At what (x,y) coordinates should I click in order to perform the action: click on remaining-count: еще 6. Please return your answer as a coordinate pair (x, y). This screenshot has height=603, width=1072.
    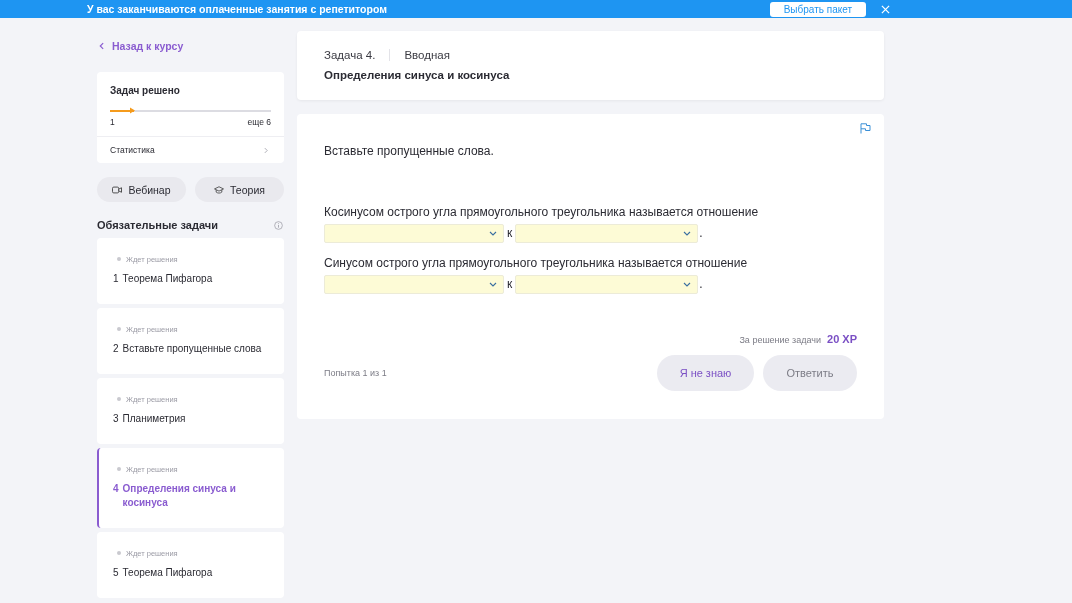
    Looking at the image, I should click on (259, 122).